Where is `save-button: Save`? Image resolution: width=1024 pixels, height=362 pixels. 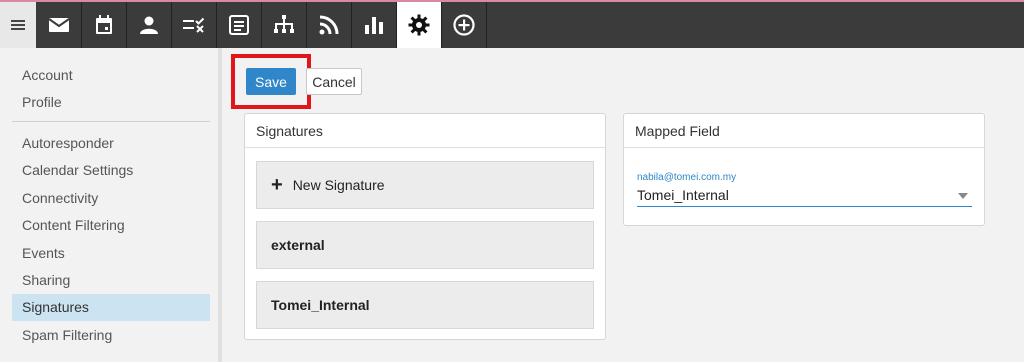 save-button: Save is located at coordinates (271, 81).